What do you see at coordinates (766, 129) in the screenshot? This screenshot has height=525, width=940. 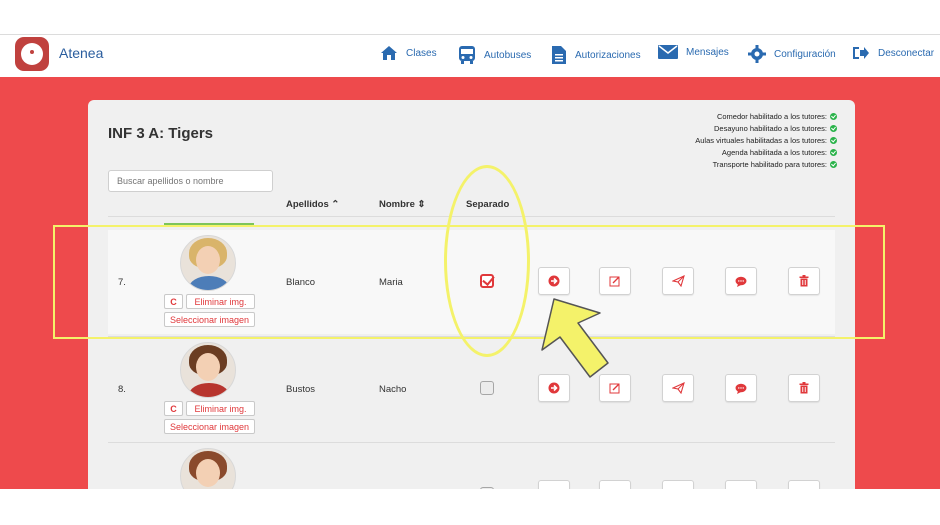 I see `enabled-item: Desayuno habilitado a los tutores:` at bounding box center [766, 129].